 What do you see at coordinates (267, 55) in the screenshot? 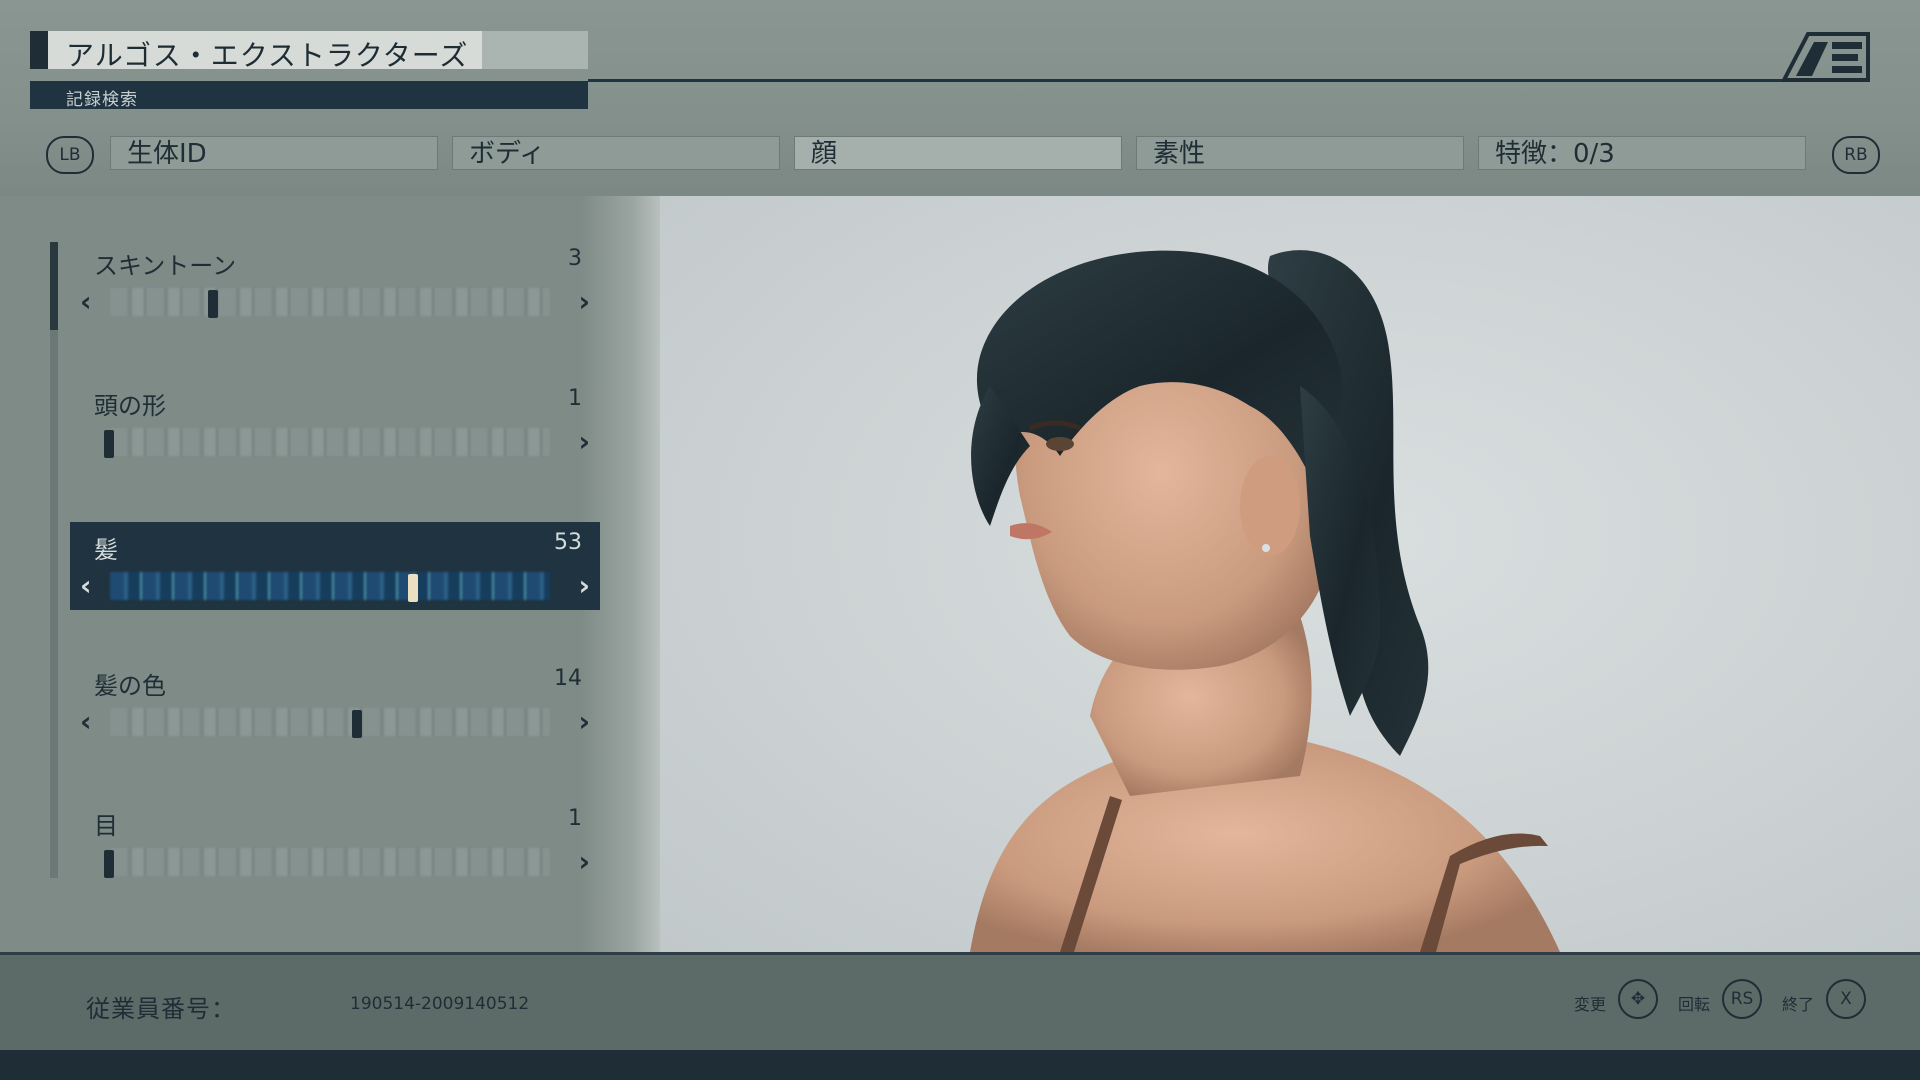
I see `page-title: アルゴス・エクストラクターズ` at bounding box center [267, 55].